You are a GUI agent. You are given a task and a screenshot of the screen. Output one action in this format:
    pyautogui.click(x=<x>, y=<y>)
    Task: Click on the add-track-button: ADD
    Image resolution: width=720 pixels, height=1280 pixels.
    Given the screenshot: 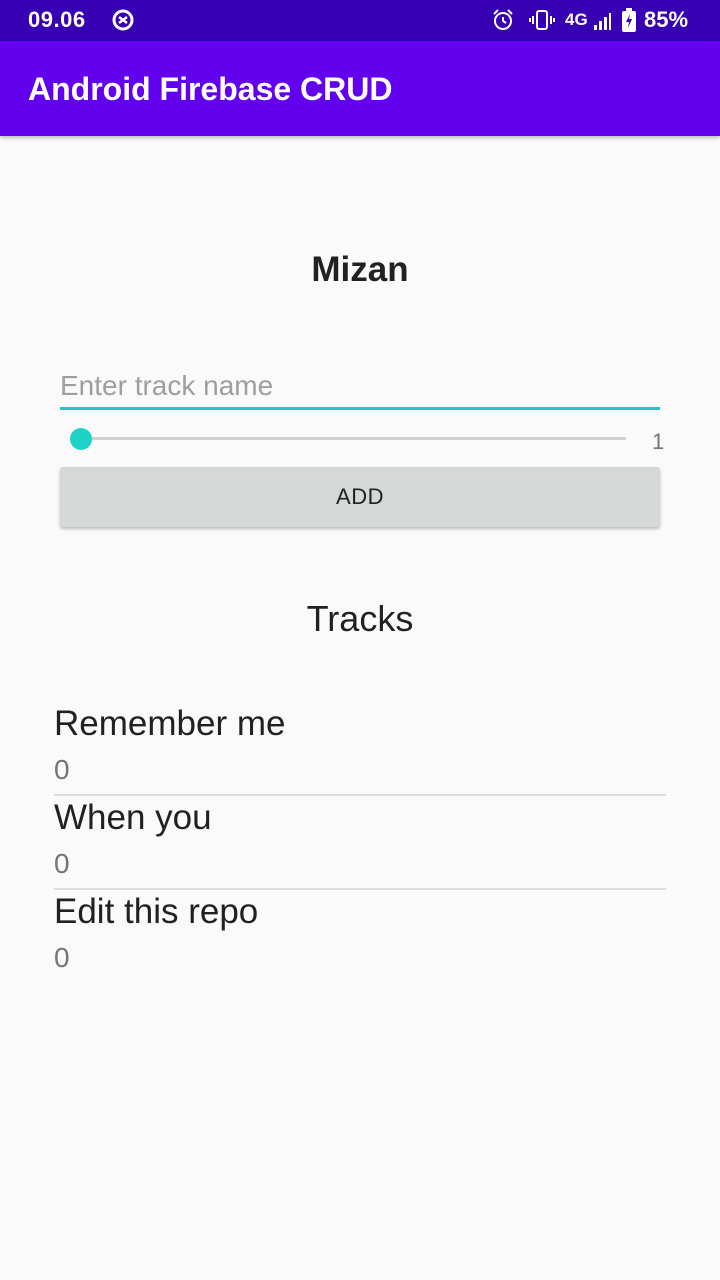 What is the action you would take?
    pyautogui.click(x=360, y=497)
    